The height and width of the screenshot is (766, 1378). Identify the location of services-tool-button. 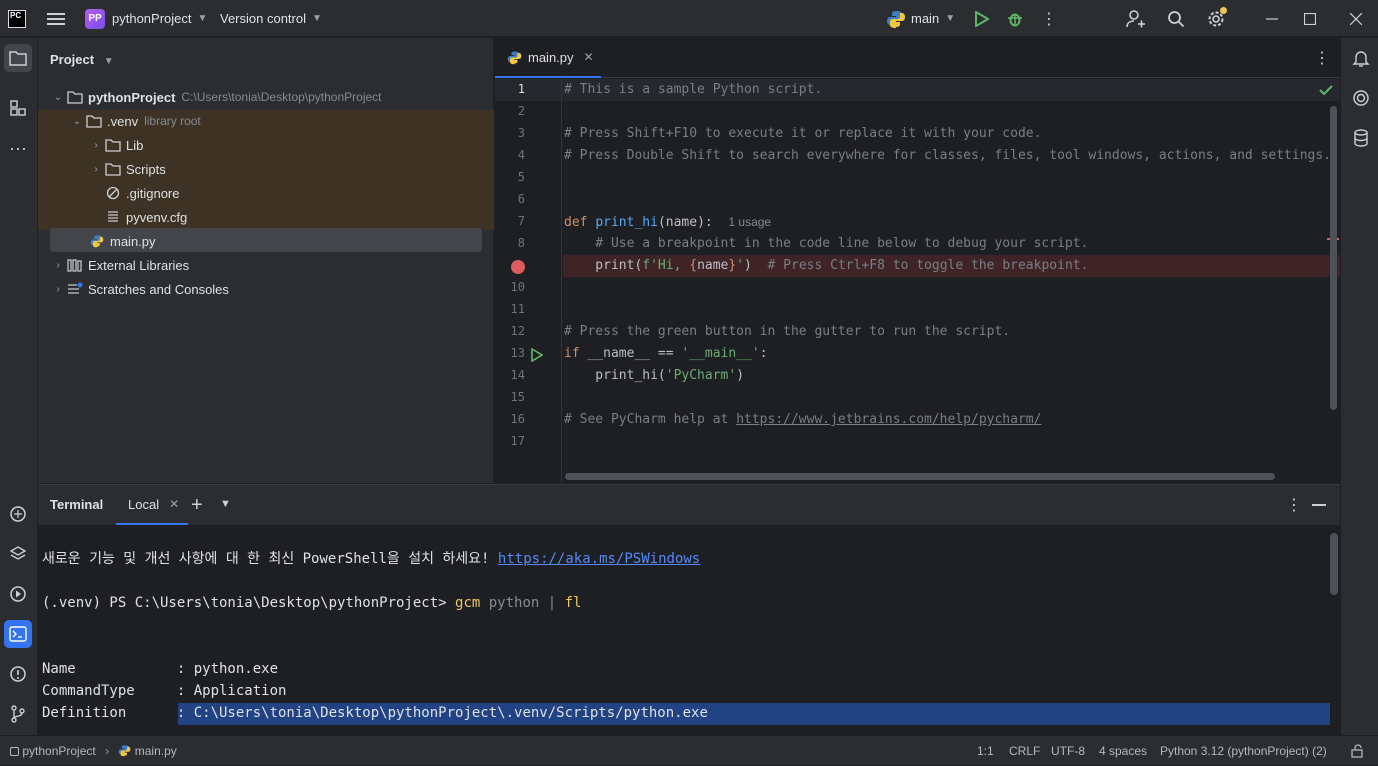
(18, 594).